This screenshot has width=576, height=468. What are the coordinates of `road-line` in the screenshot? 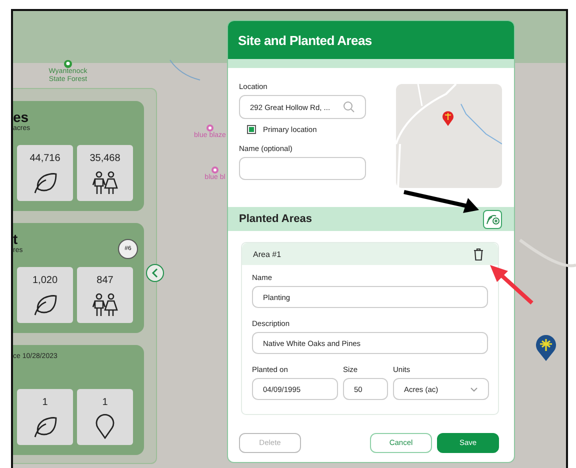 It's located at (547, 253).